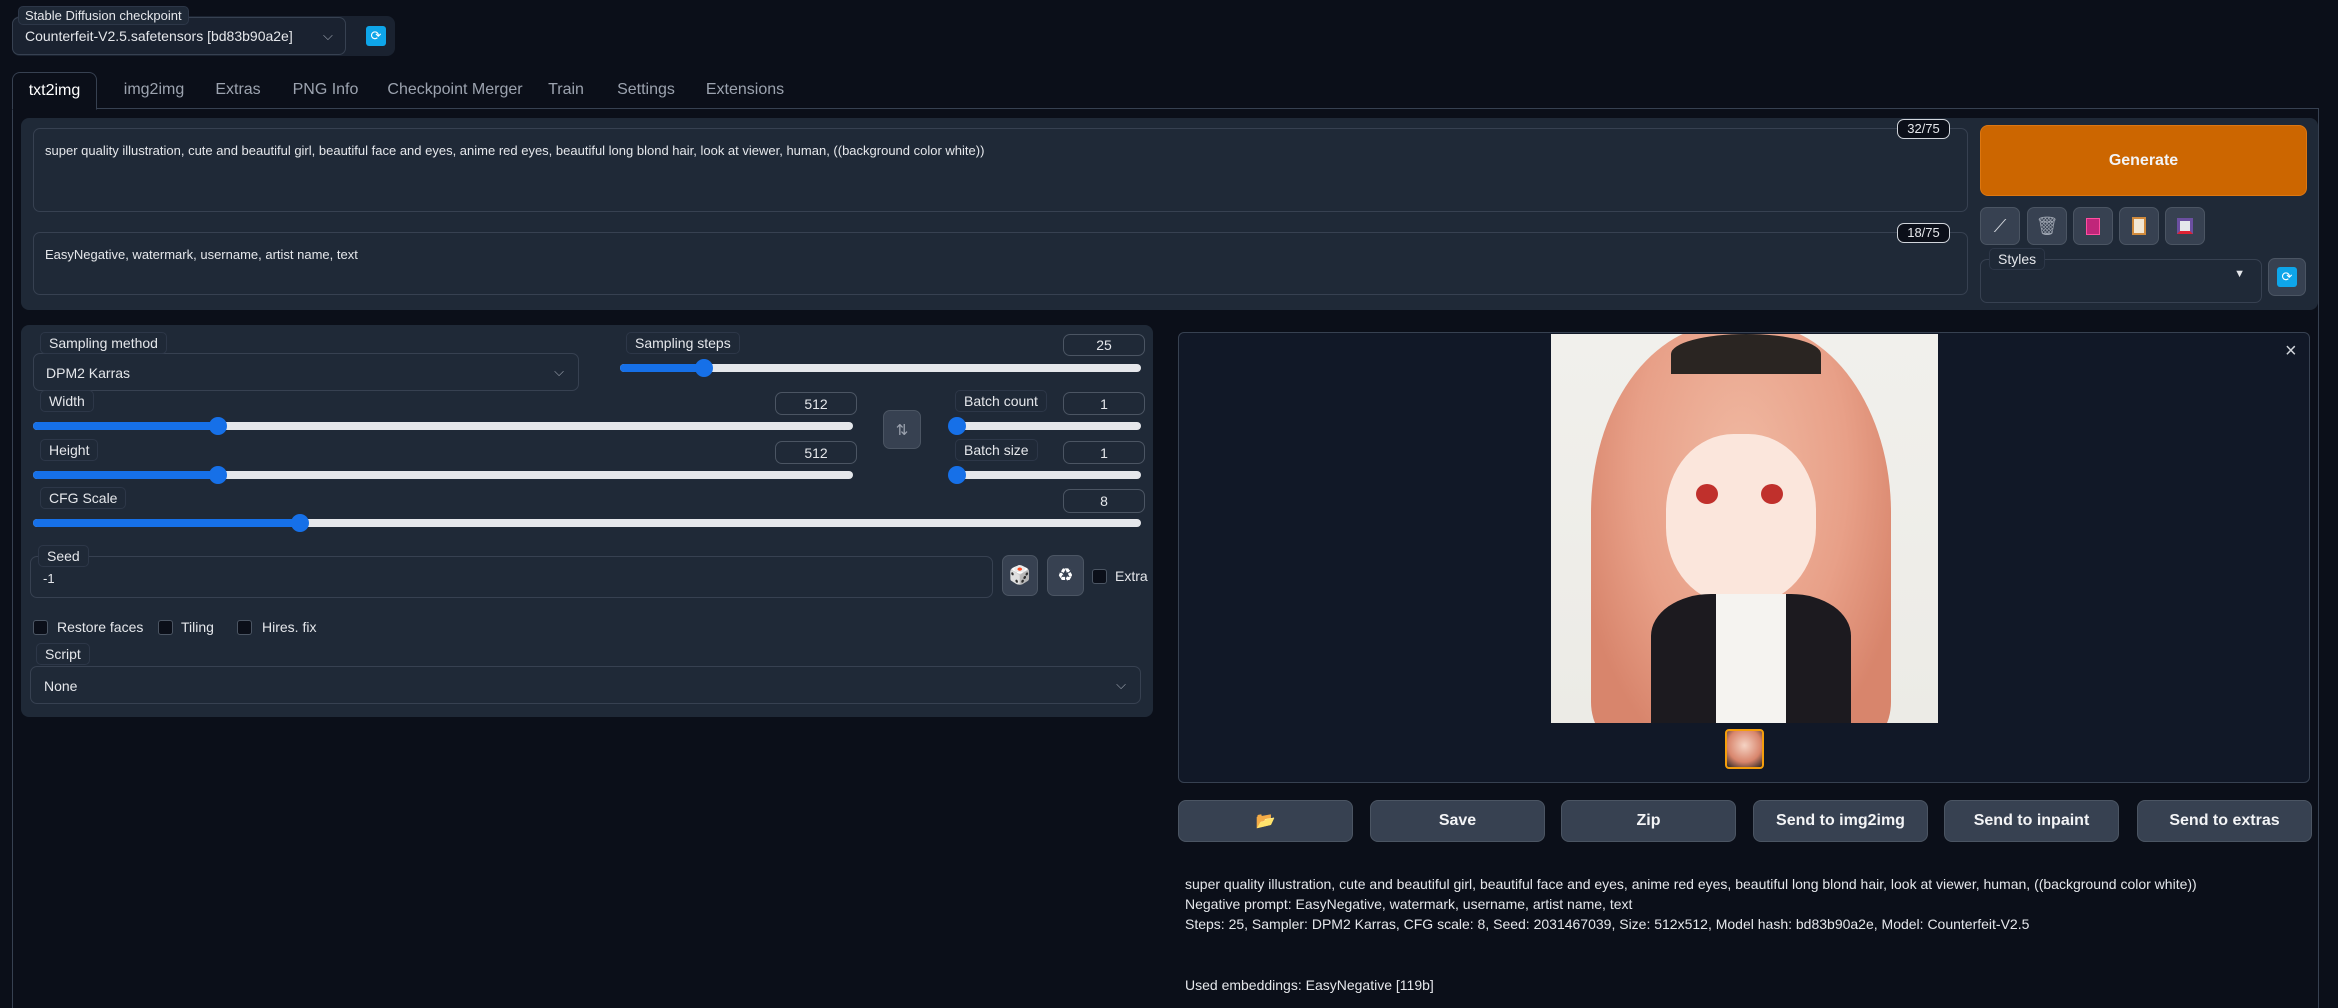  What do you see at coordinates (1104, 345) in the screenshot?
I see `sampling-steps-input: 25` at bounding box center [1104, 345].